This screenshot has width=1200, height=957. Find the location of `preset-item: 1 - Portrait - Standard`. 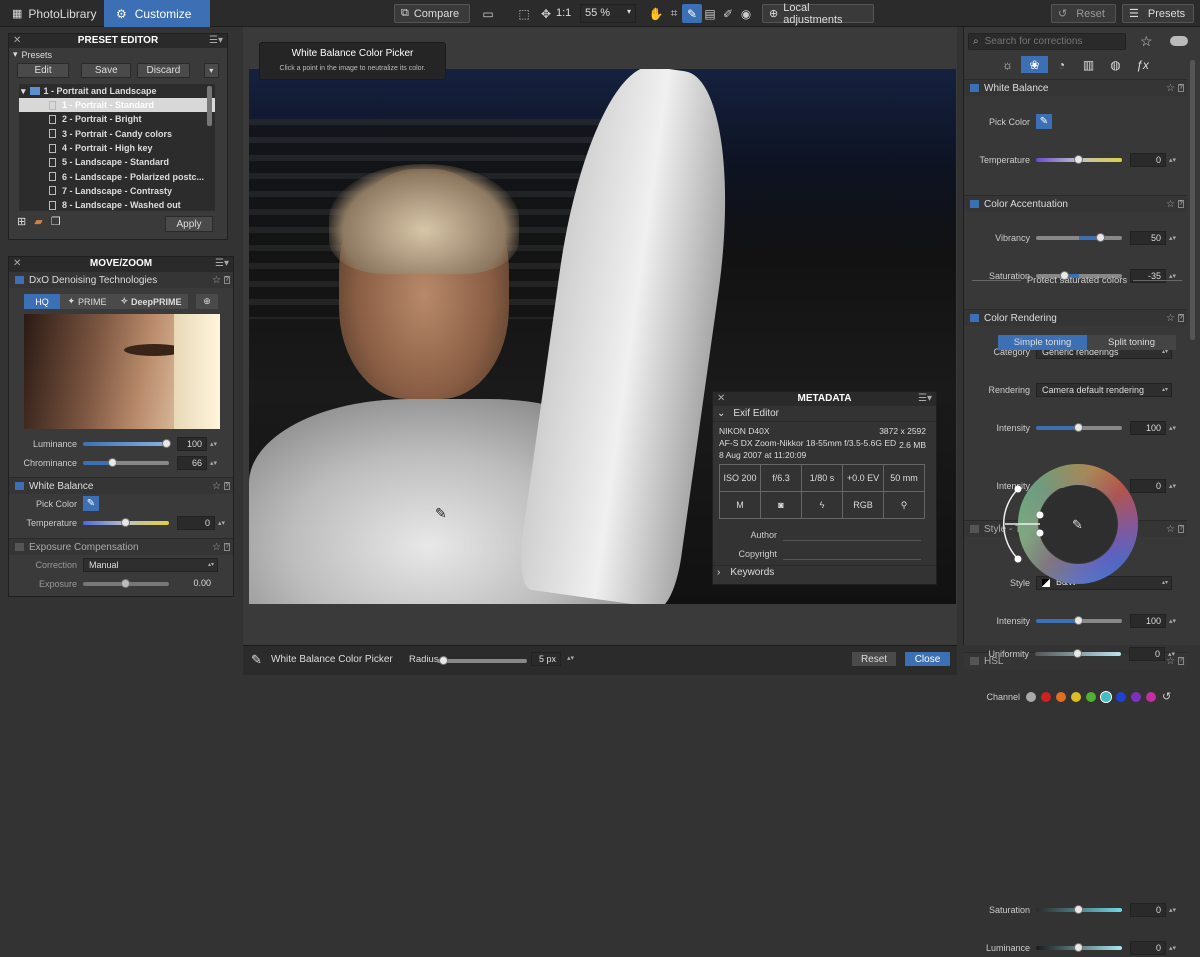

preset-item: 1 - Portrait - Standard is located at coordinates (117, 105).